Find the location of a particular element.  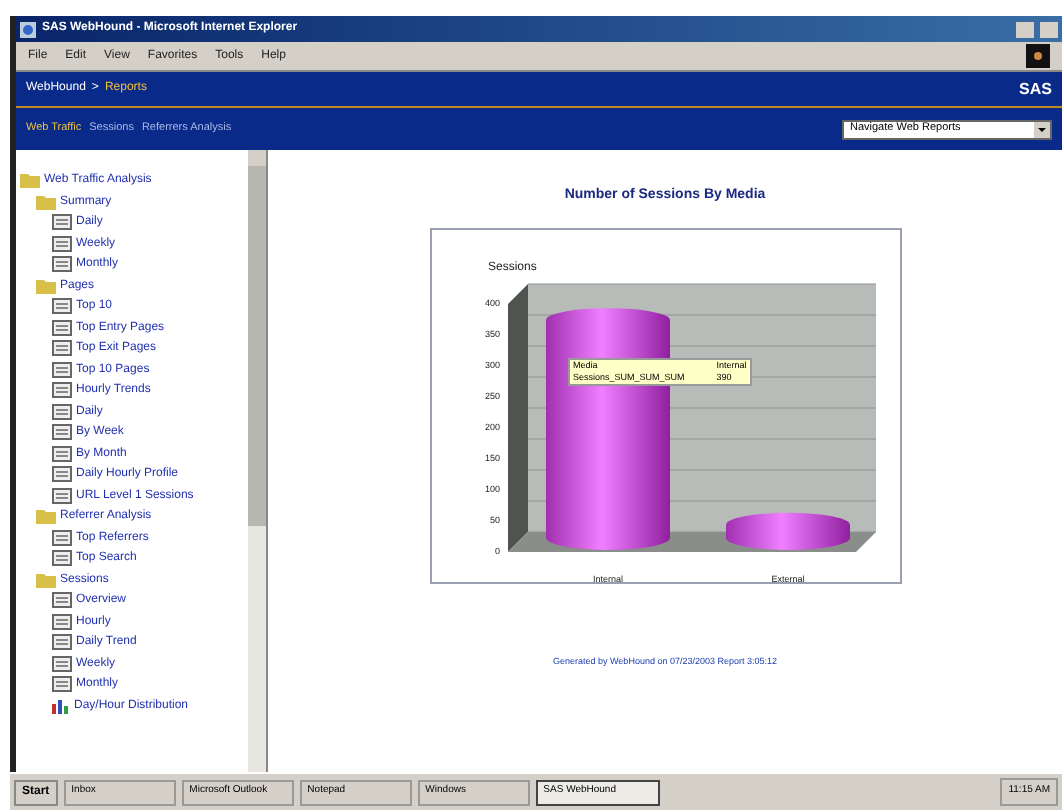

logo: SAS is located at coordinates (1035, 89).